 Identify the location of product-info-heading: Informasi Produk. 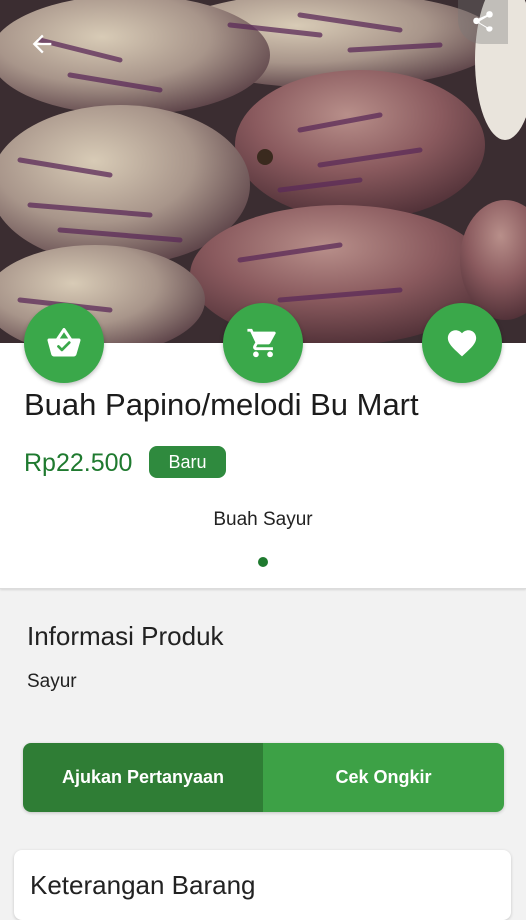
(125, 636).